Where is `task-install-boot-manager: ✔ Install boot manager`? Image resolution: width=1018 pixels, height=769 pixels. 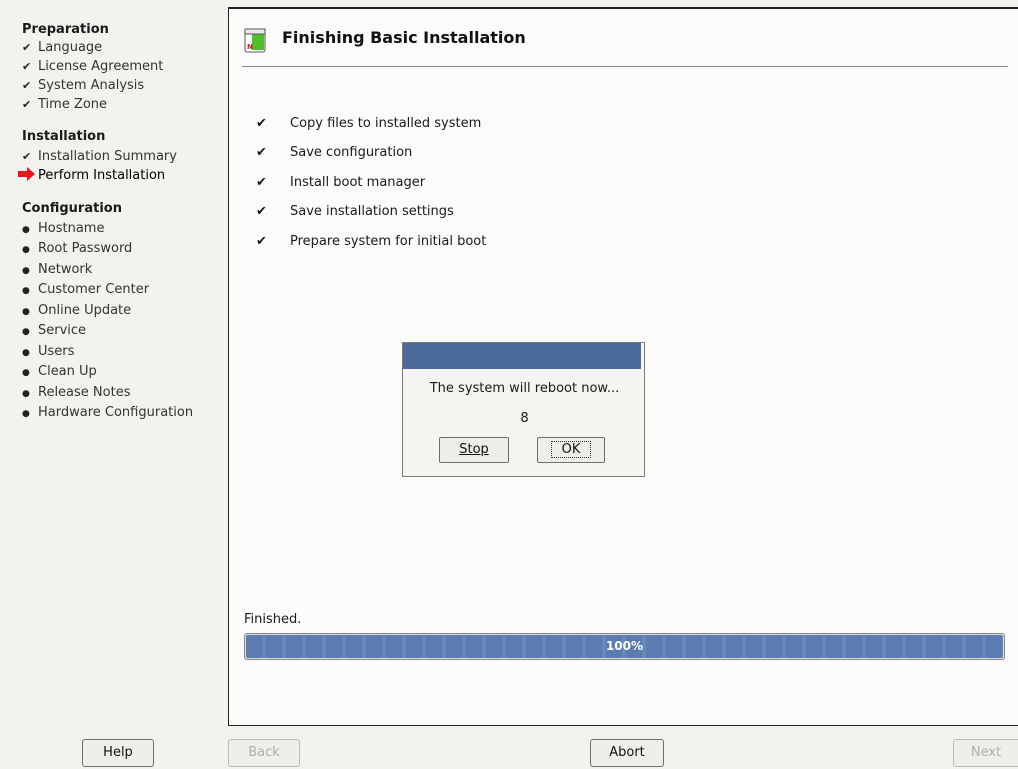 task-install-boot-manager: ✔ Install boot manager is located at coordinates (340, 183).